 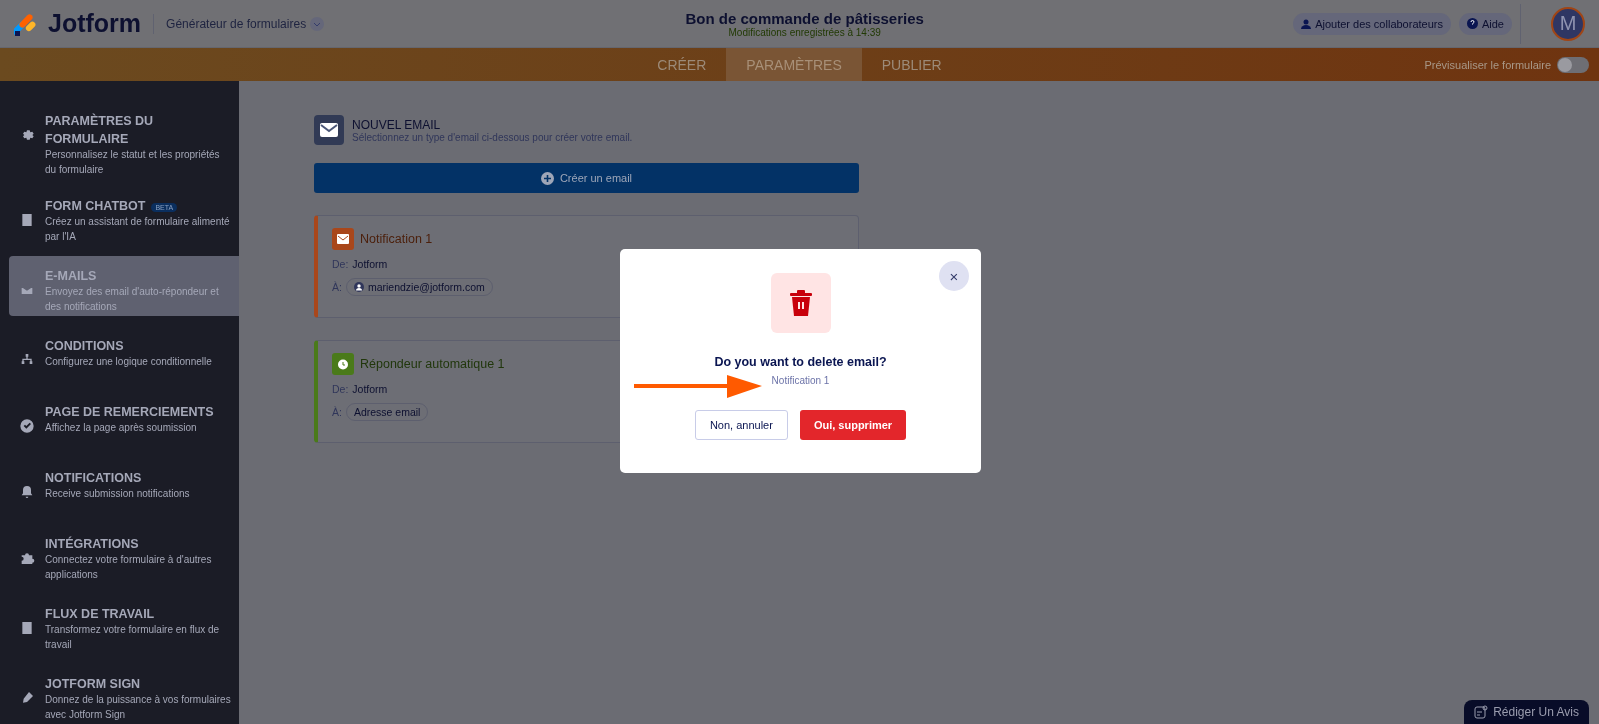 What do you see at coordinates (804, 32) in the screenshot?
I see `save-status: Modifications enregistrées à 14:39` at bounding box center [804, 32].